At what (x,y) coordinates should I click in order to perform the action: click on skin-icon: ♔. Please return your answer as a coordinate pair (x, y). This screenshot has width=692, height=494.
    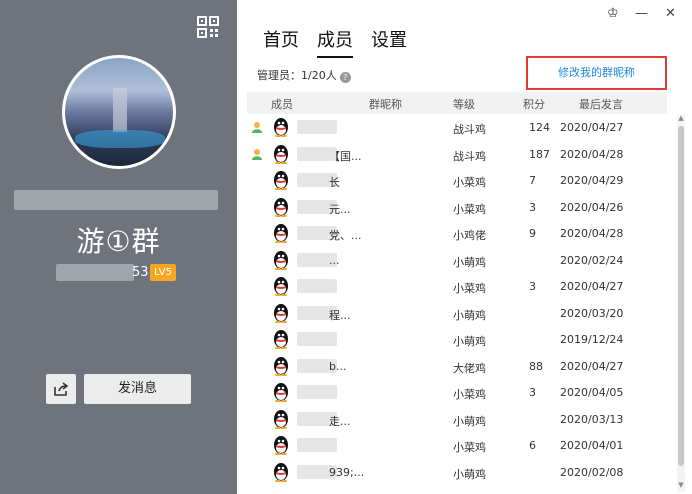
    Looking at the image, I should click on (613, 13).